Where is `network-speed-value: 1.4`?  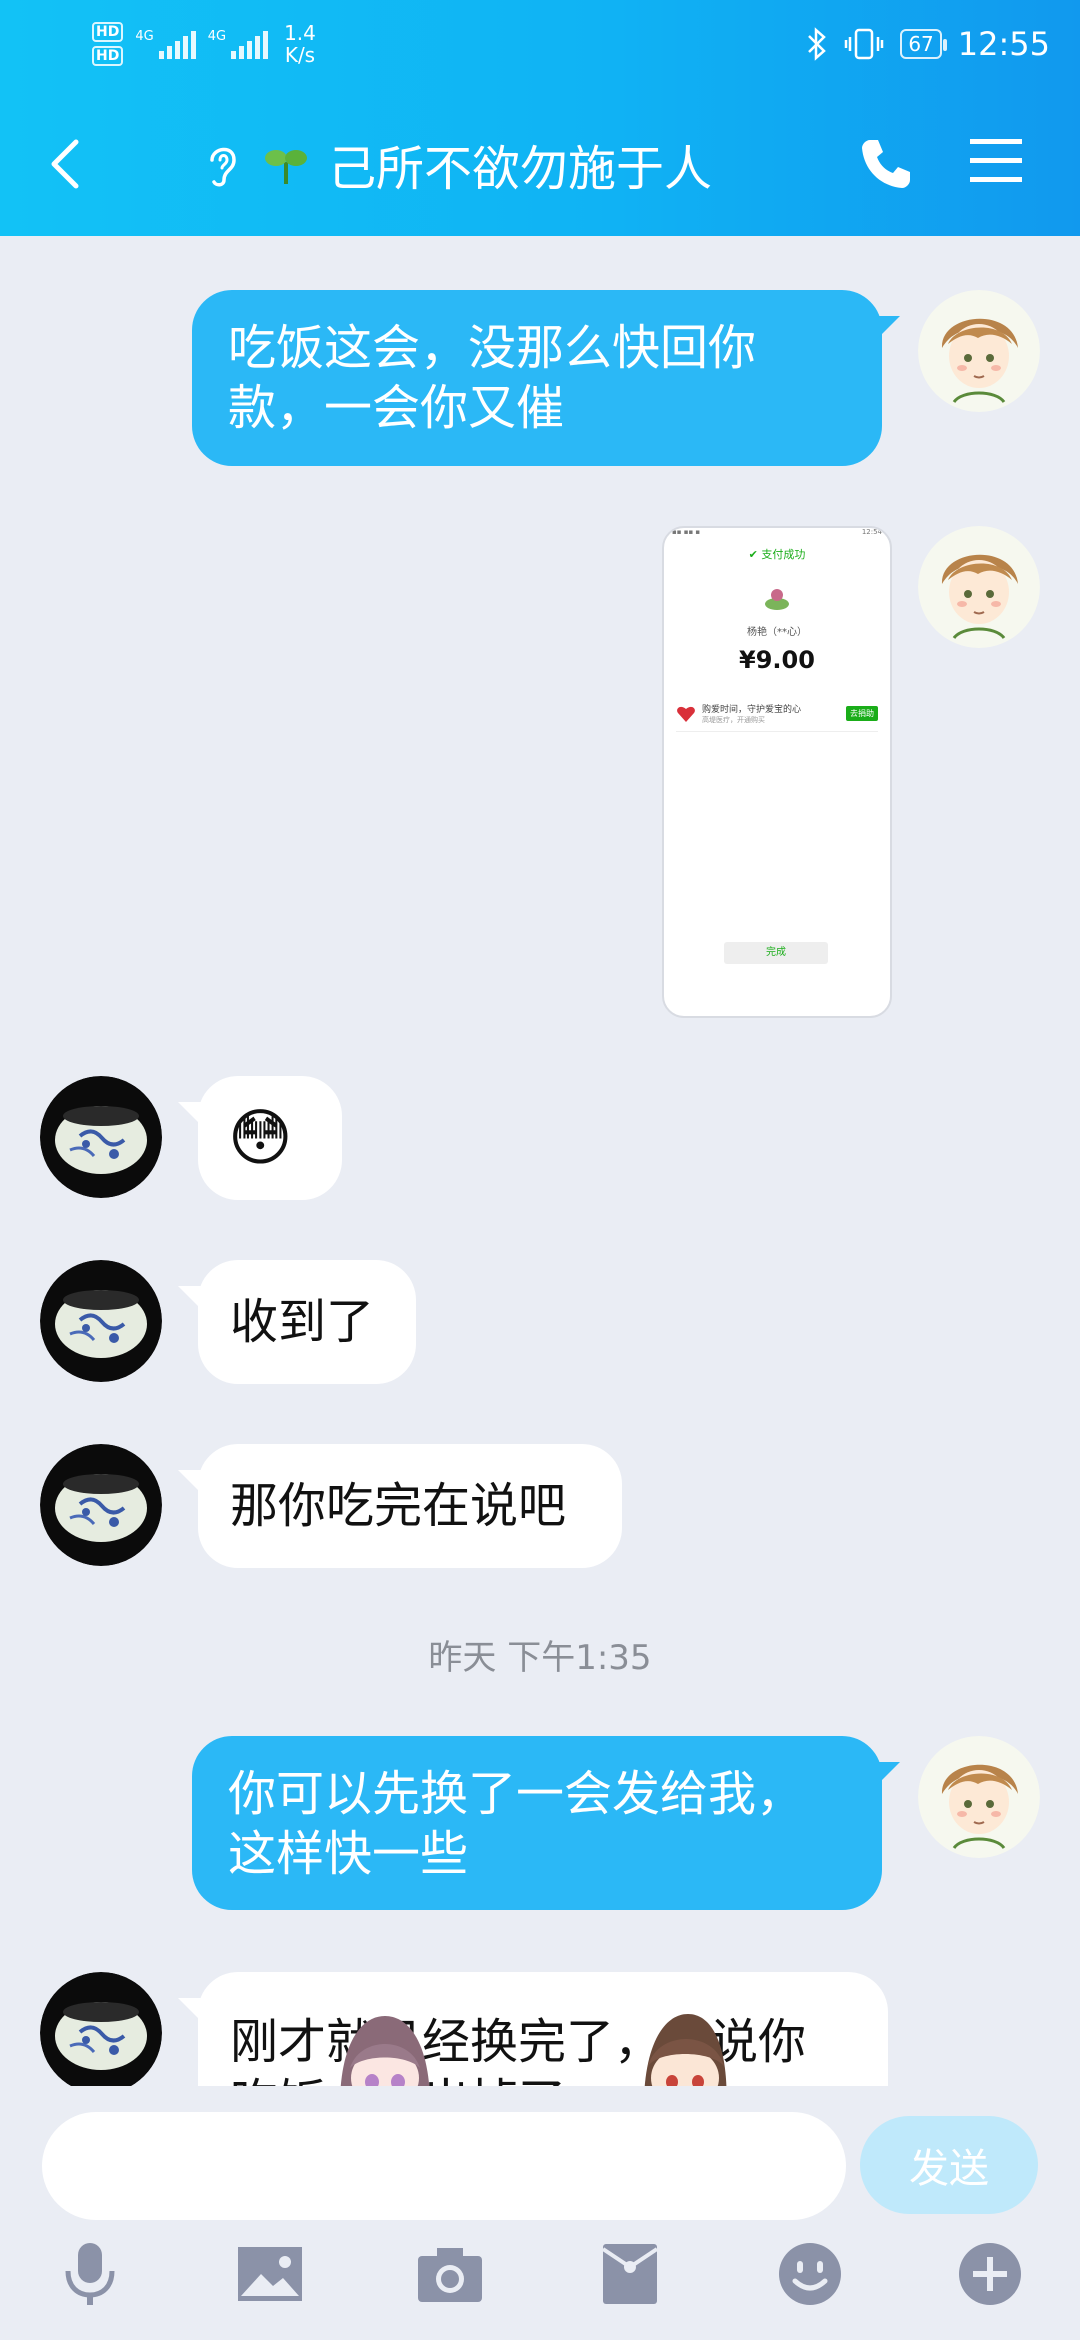 network-speed-value: 1.4 is located at coordinates (300, 33).